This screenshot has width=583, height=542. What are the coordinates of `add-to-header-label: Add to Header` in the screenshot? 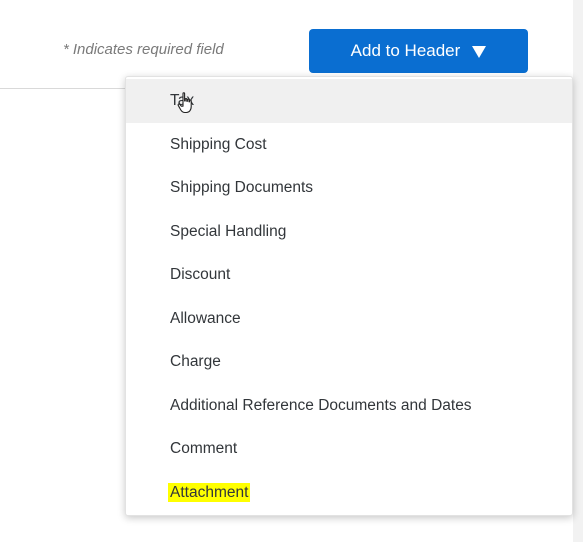 It's located at (405, 50).